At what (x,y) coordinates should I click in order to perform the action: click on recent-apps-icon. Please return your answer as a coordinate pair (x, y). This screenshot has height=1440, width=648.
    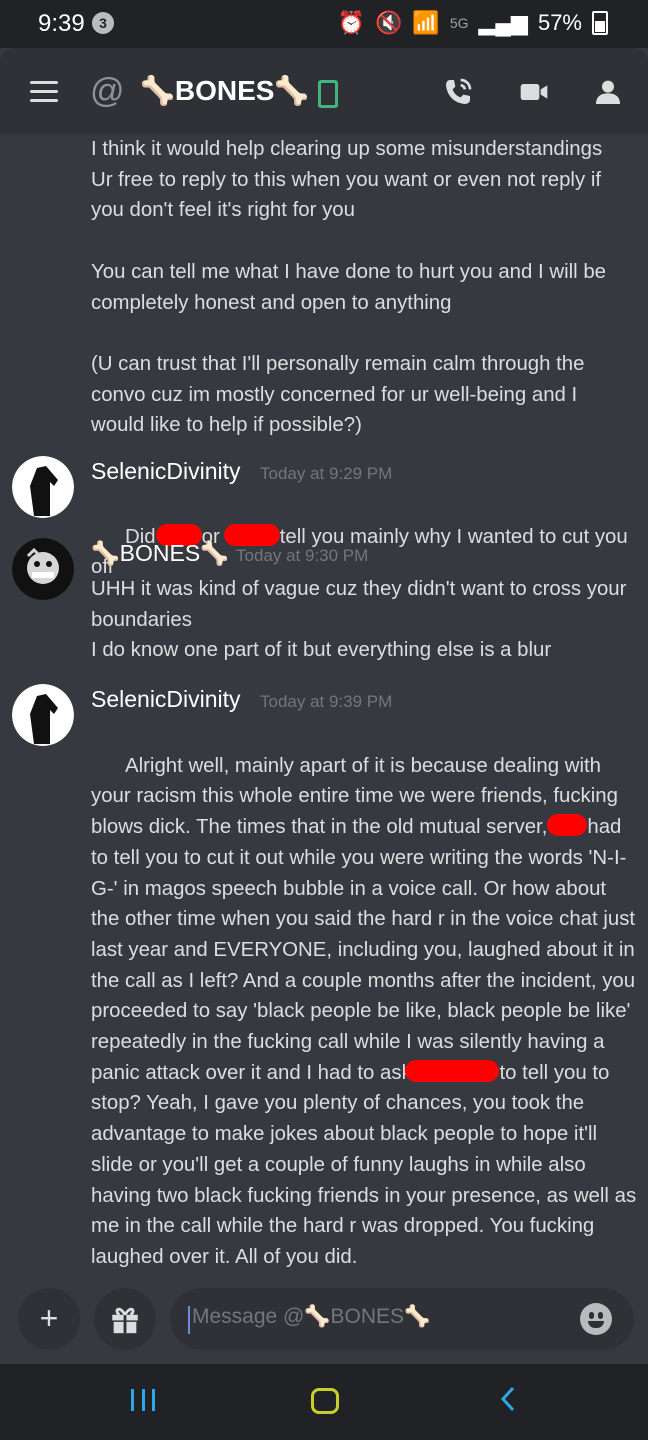
    Looking at the image, I should click on (143, 1400).